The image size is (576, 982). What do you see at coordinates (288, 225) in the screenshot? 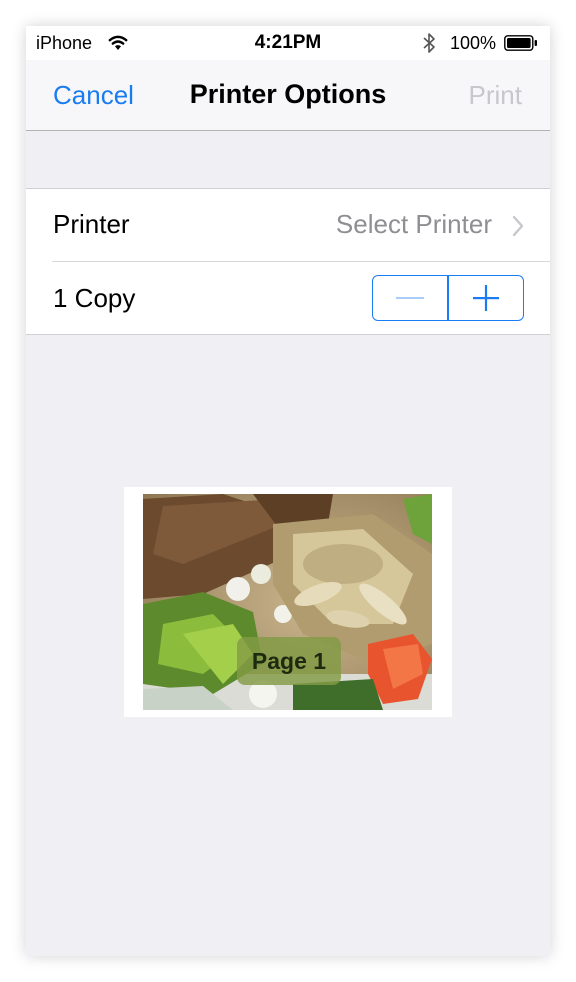
I see `printer-row: Printer Select Printer` at bounding box center [288, 225].